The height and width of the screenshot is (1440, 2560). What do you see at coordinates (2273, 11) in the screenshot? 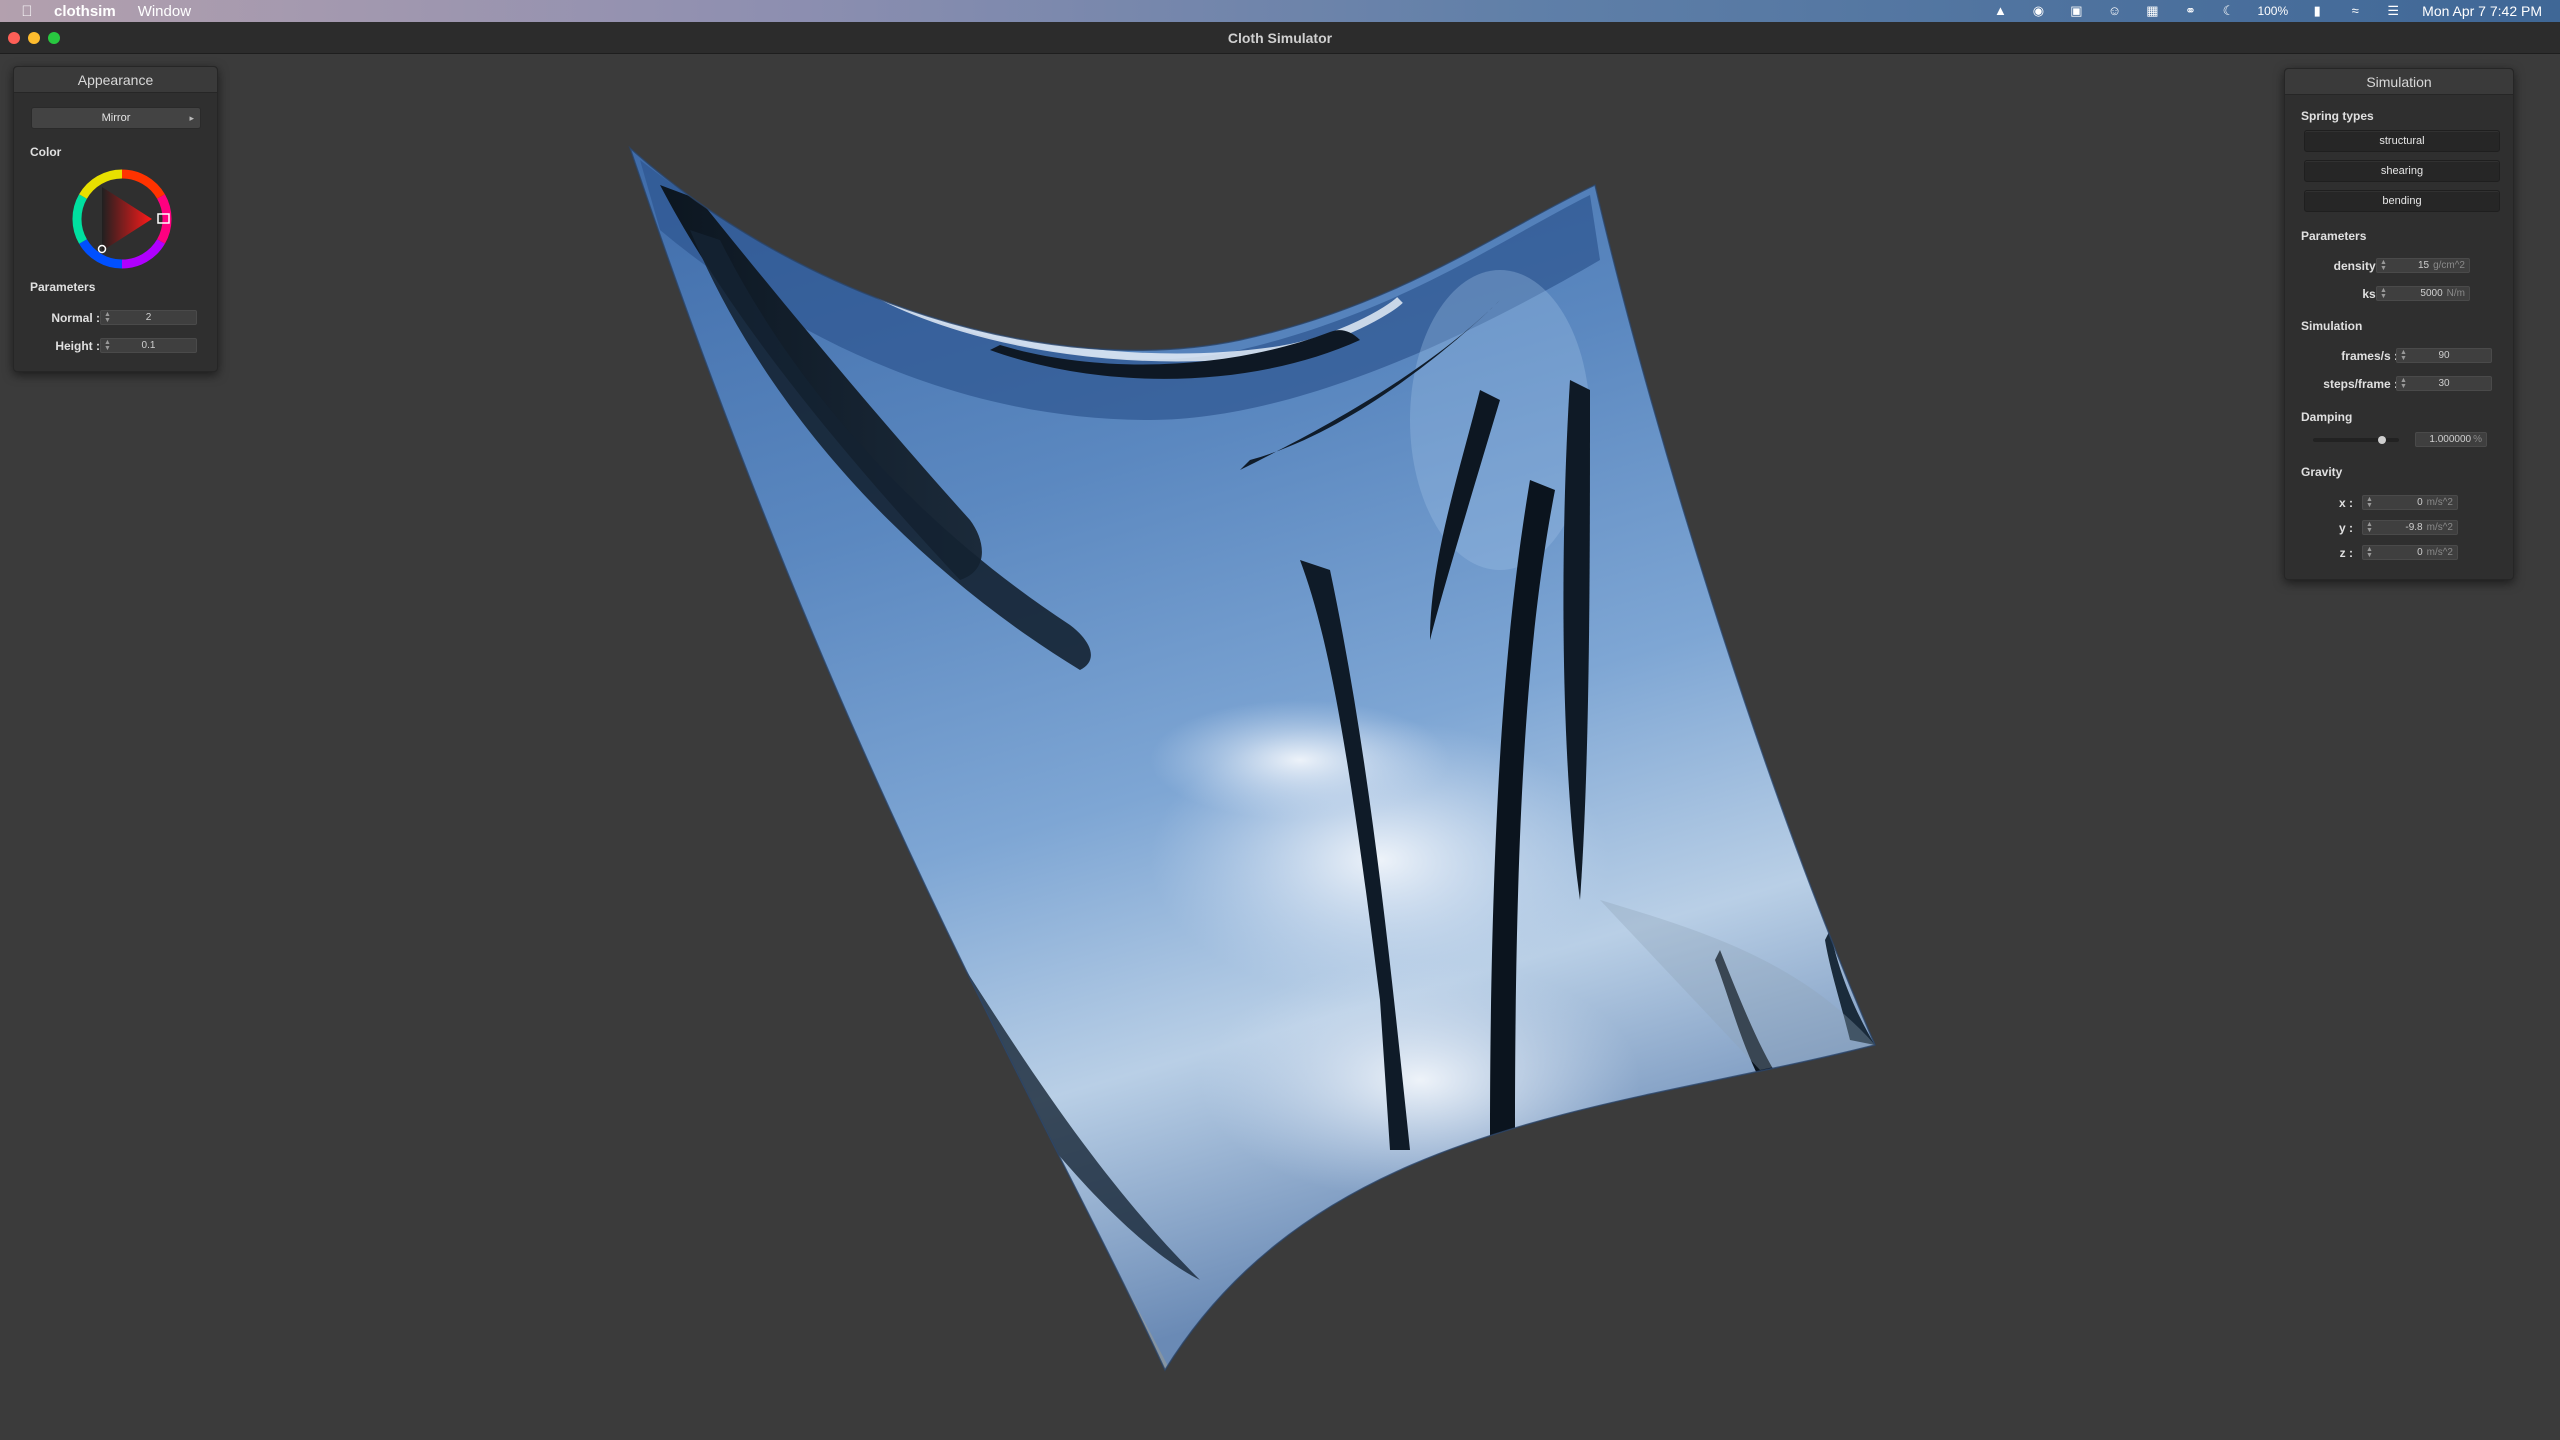
I see `battery-percent: 100%` at bounding box center [2273, 11].